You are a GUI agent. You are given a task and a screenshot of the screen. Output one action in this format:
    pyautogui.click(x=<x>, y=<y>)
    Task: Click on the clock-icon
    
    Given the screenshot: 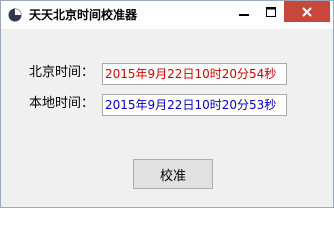 What is the action you would take?
    pyautogui.click(x=15, y=15)
    